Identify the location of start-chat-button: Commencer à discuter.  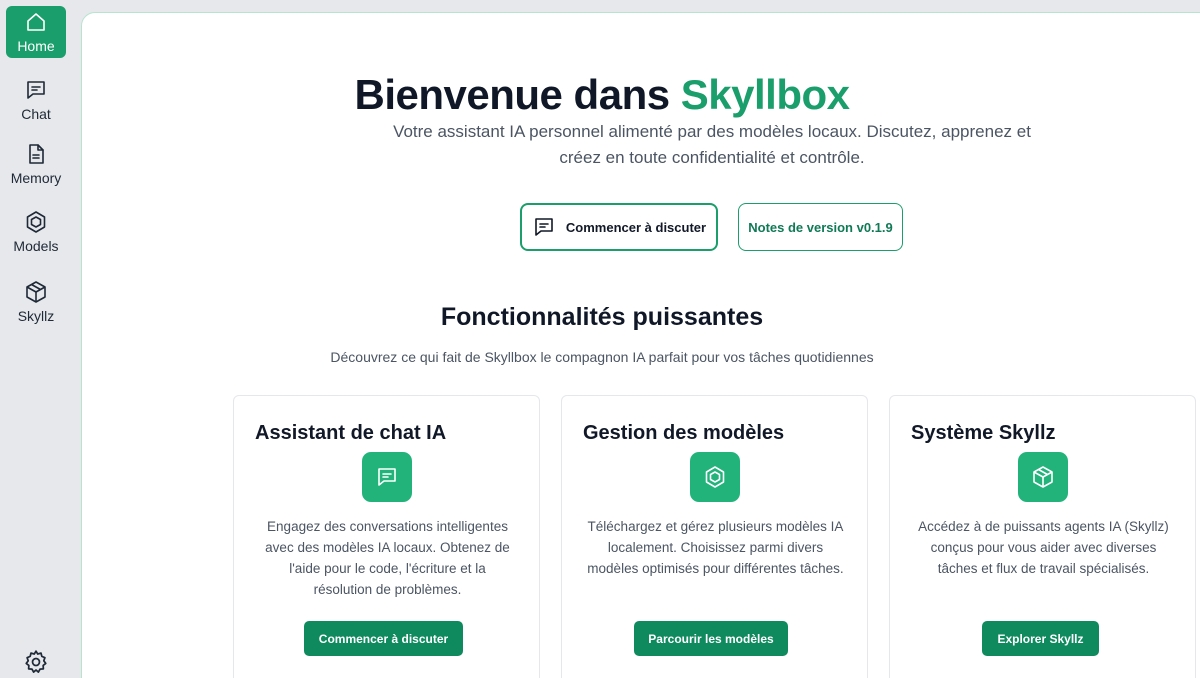
(619, 227).